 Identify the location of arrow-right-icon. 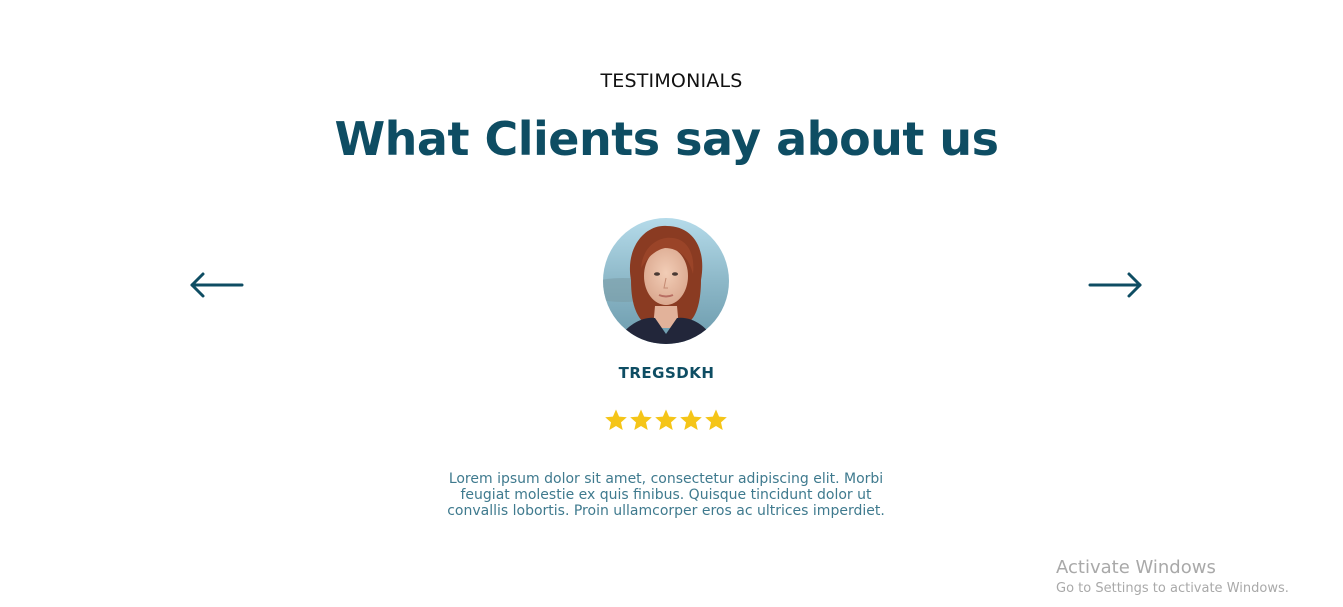
(1115, 285).